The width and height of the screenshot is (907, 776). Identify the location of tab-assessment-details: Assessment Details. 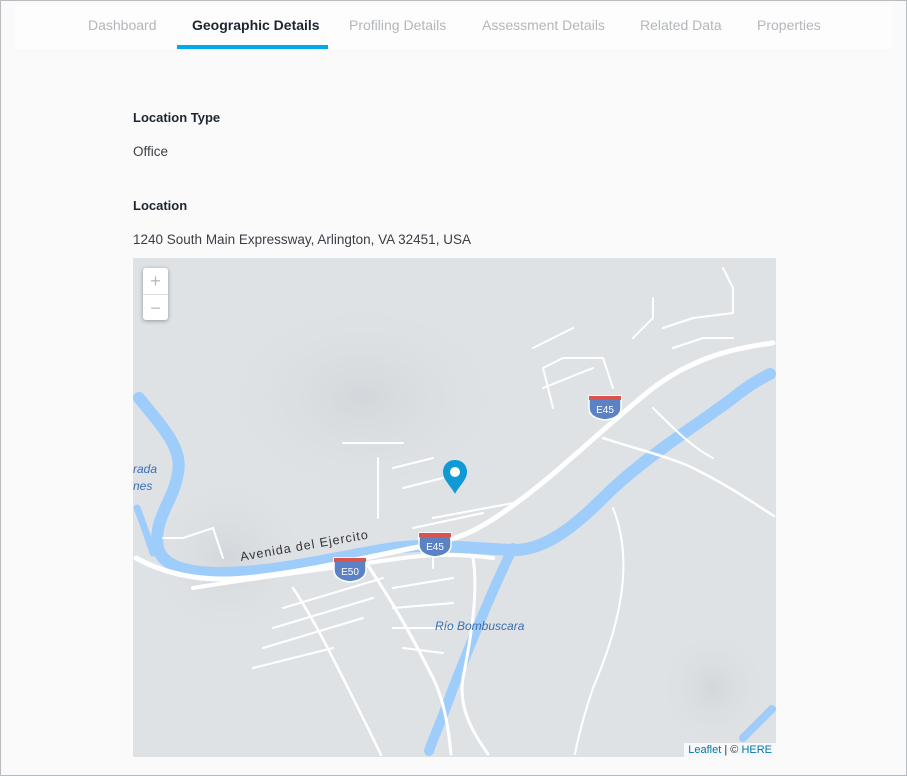
(543, 25).